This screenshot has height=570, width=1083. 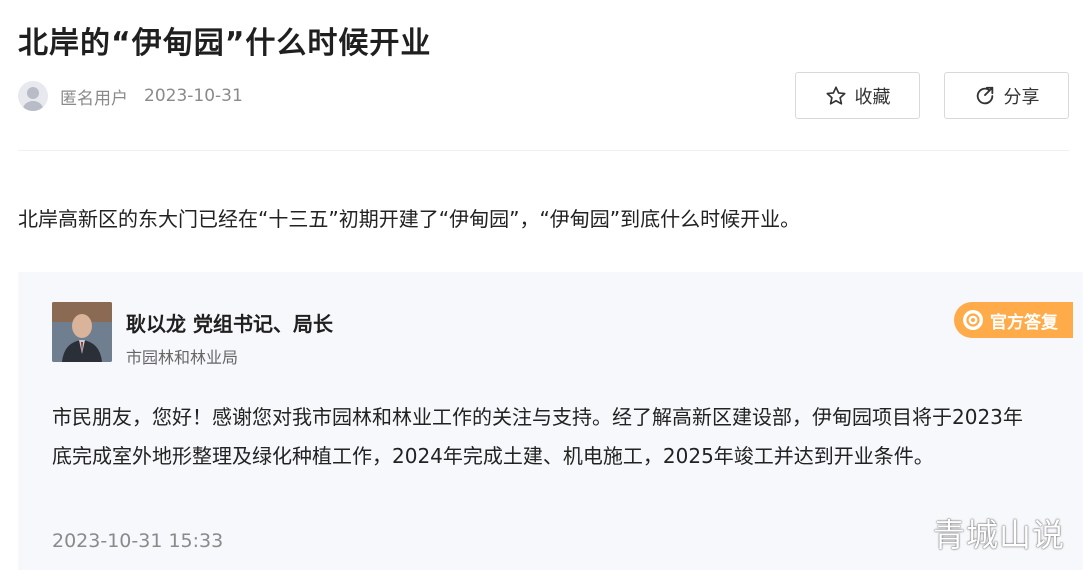 What do you see at coordinates (984, 95) in the screenshot?
I see `share-icon` at bounding box center [984, 95].